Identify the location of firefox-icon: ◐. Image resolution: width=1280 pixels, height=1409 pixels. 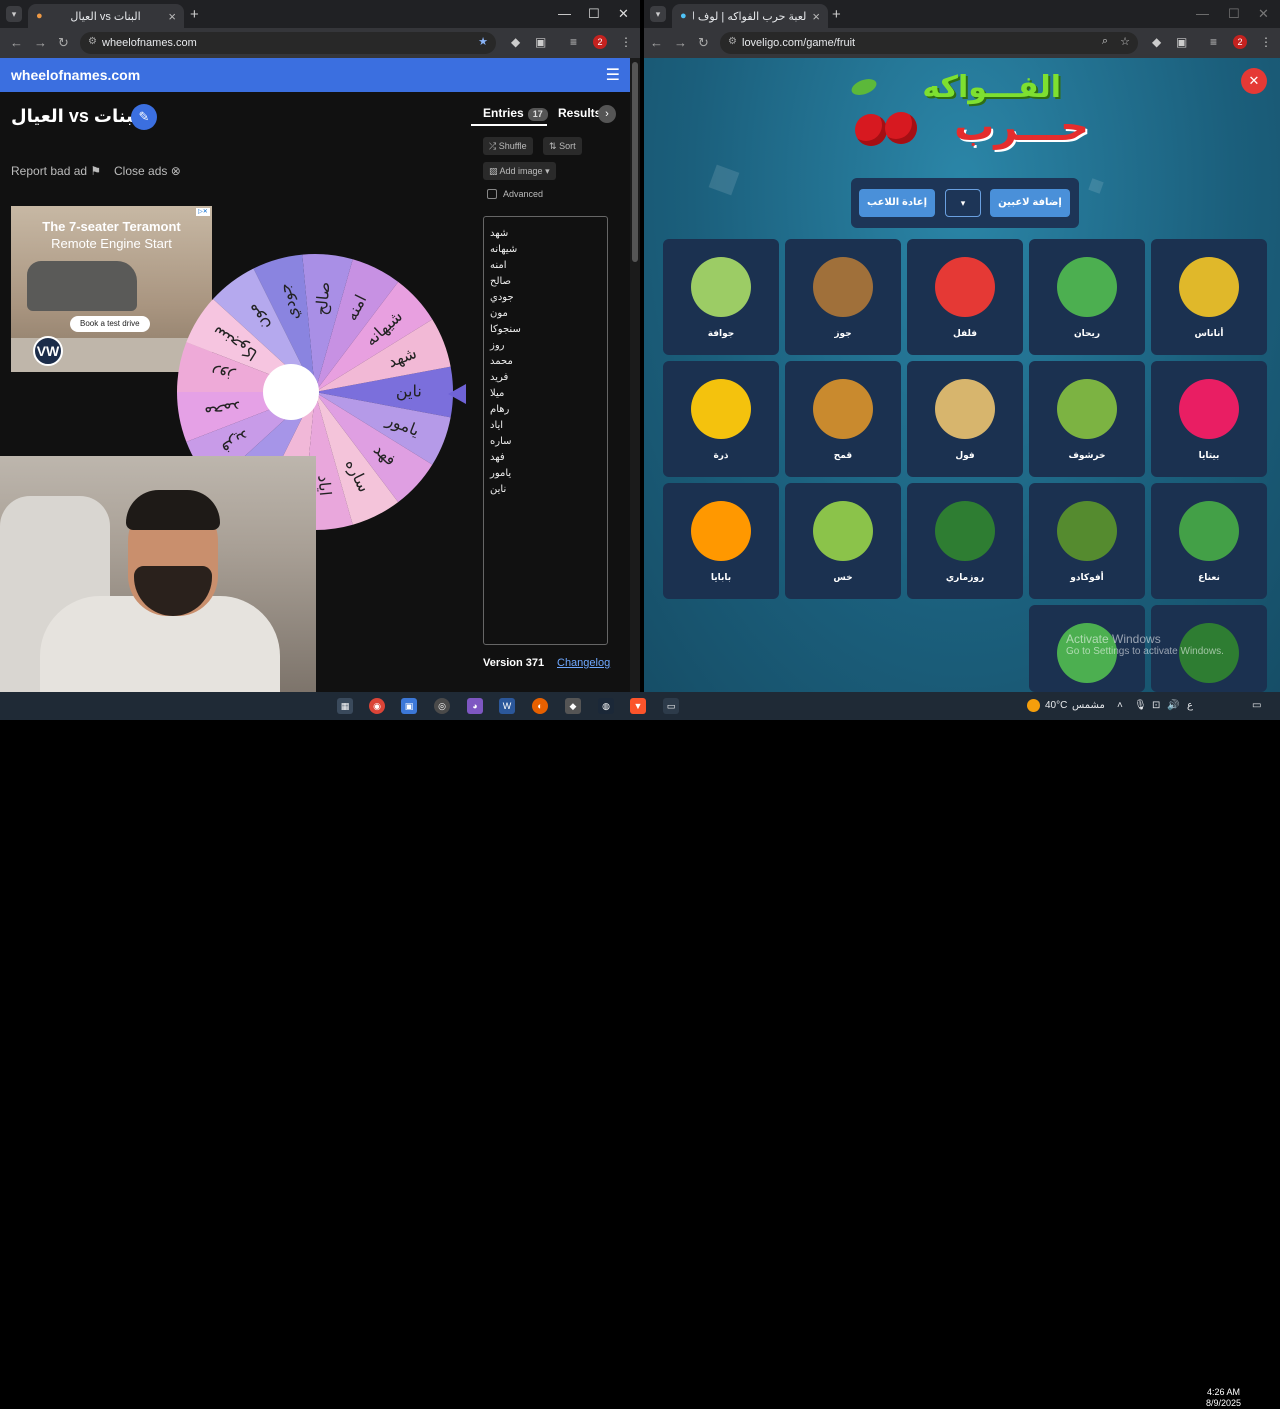
(540, 706).